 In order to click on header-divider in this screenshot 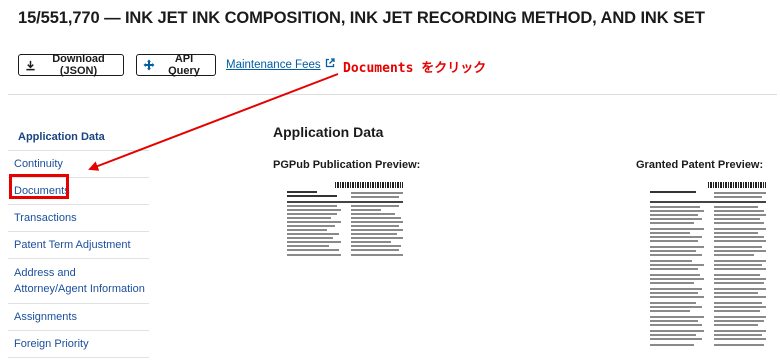, I will do `click(392, 94)`.